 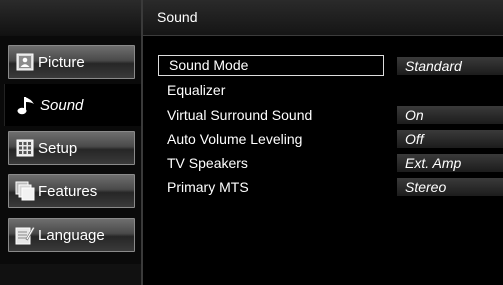 What do you see at coordinates (270, 187) in the screenshot?
I see `menu-row-label: Primary MTS` at bounding box center [270, 187].